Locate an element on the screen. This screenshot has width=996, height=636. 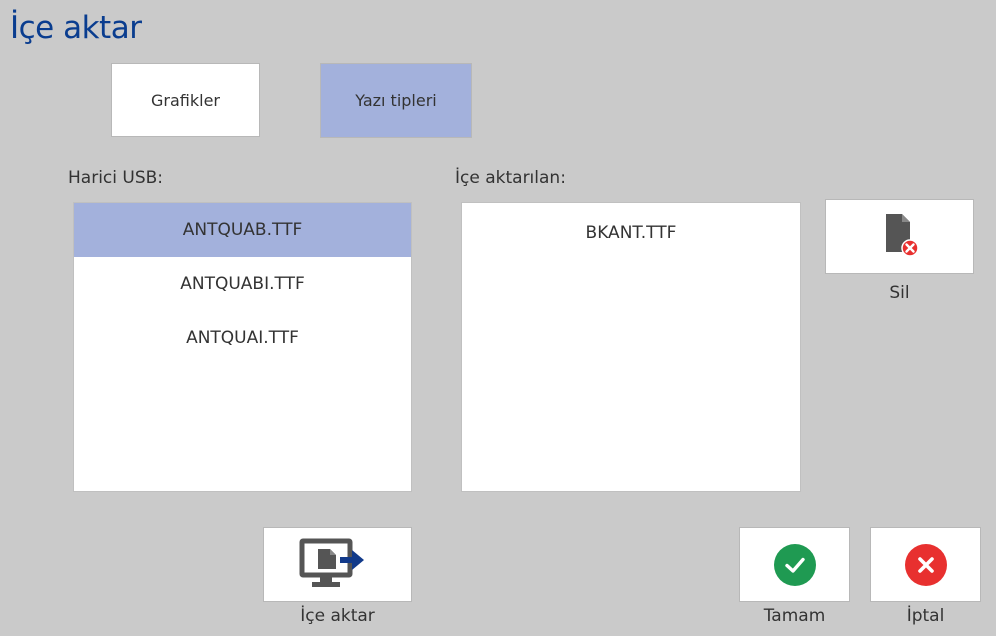
tab-graphics: Grafikler is located at coordinates (185, 100).